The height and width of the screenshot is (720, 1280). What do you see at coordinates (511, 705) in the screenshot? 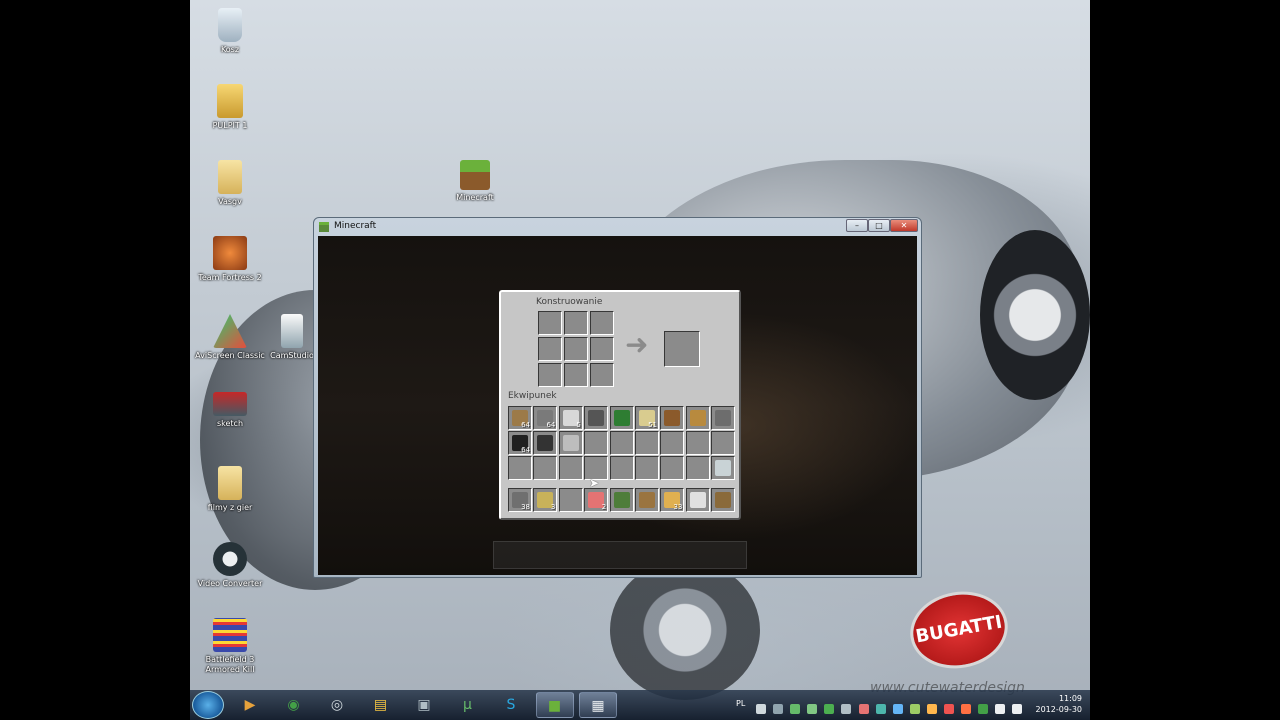
I see `taskbar-skype-button: S` at bounding box center [511, 705].